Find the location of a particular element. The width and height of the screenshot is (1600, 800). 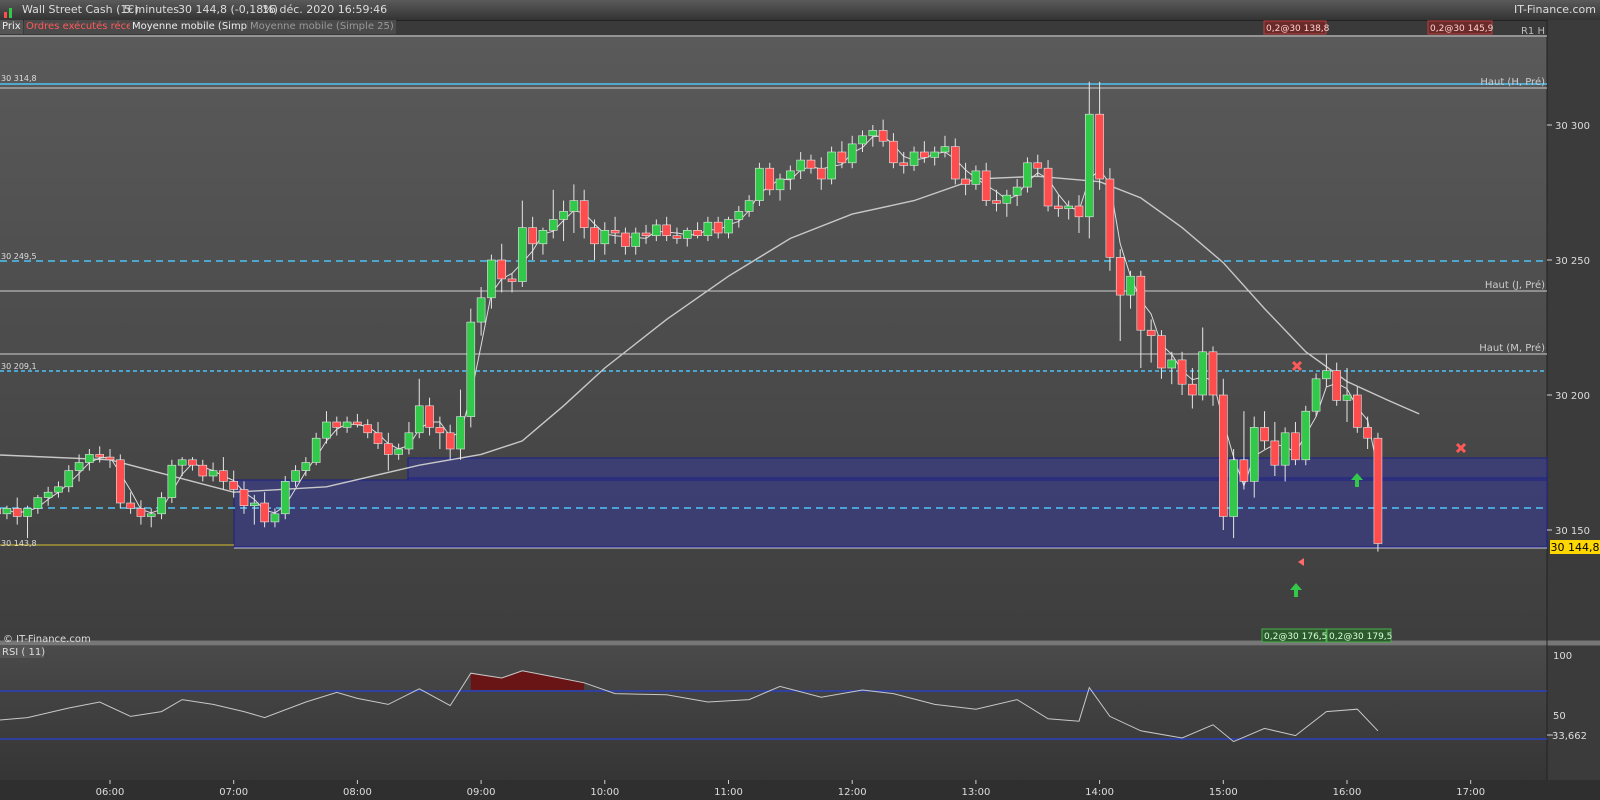

zone-rect-lower is located at coordinates (890, 513).